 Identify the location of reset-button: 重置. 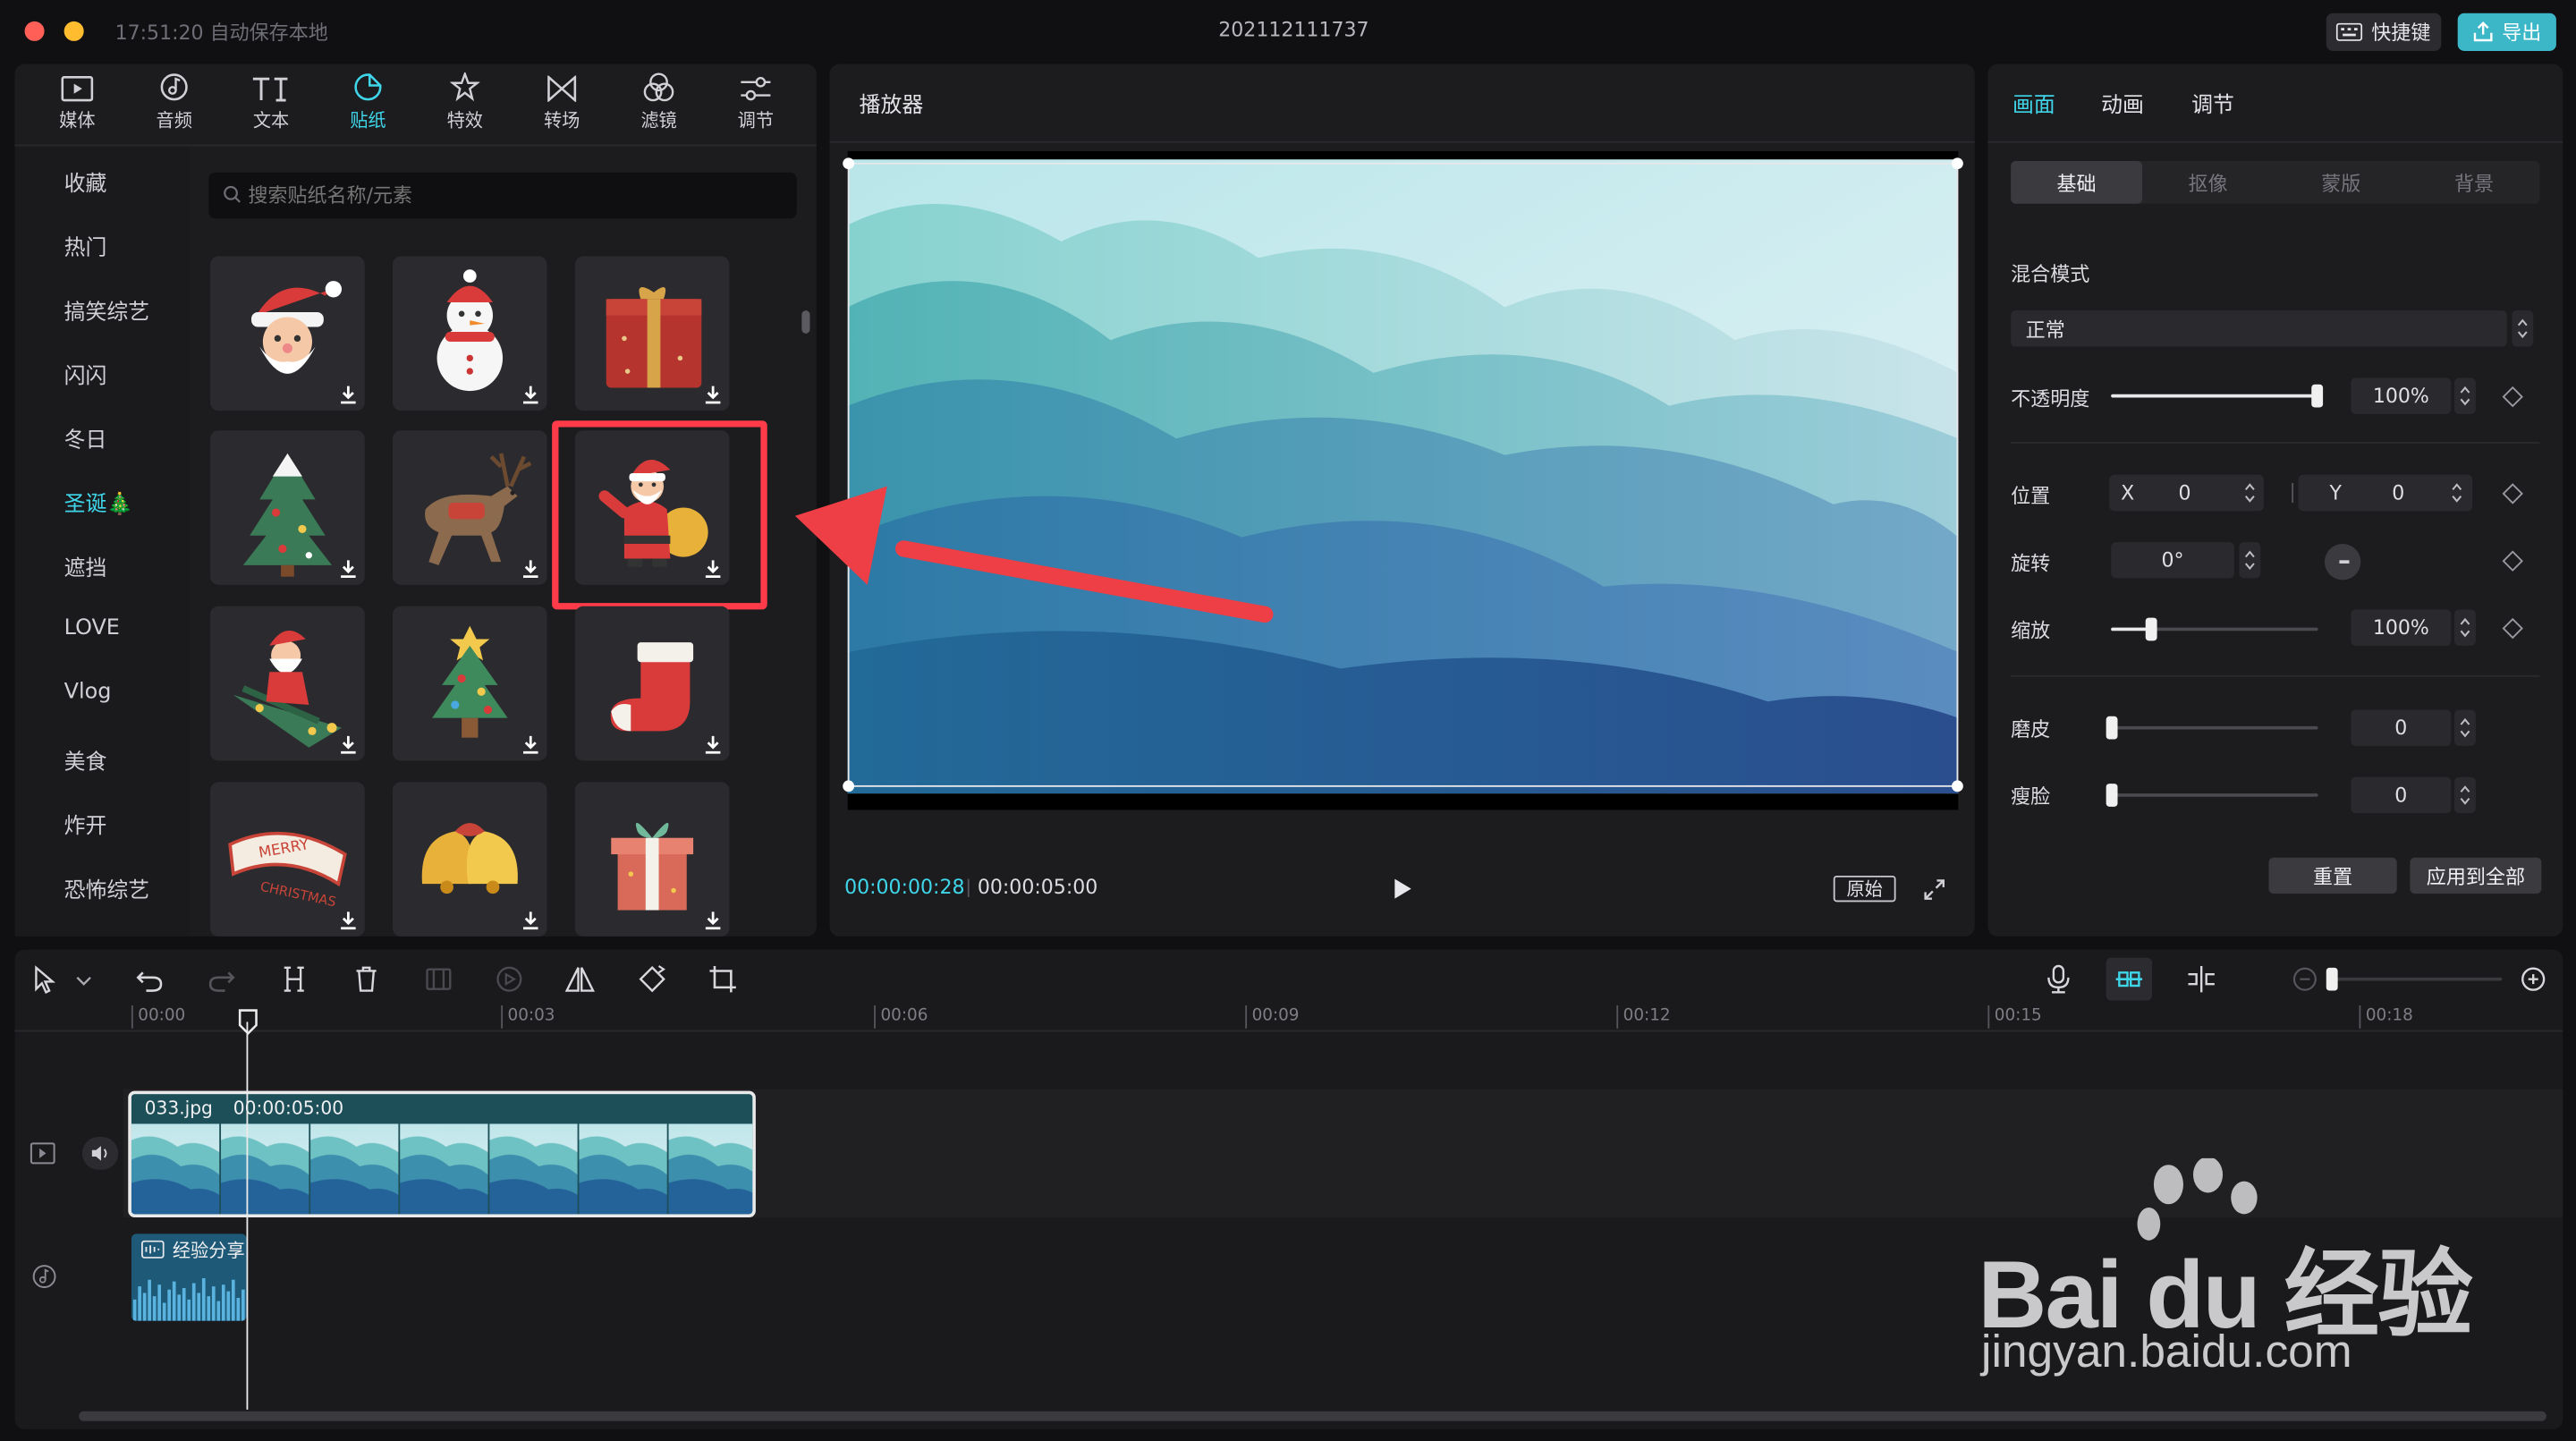
(2332, 875).